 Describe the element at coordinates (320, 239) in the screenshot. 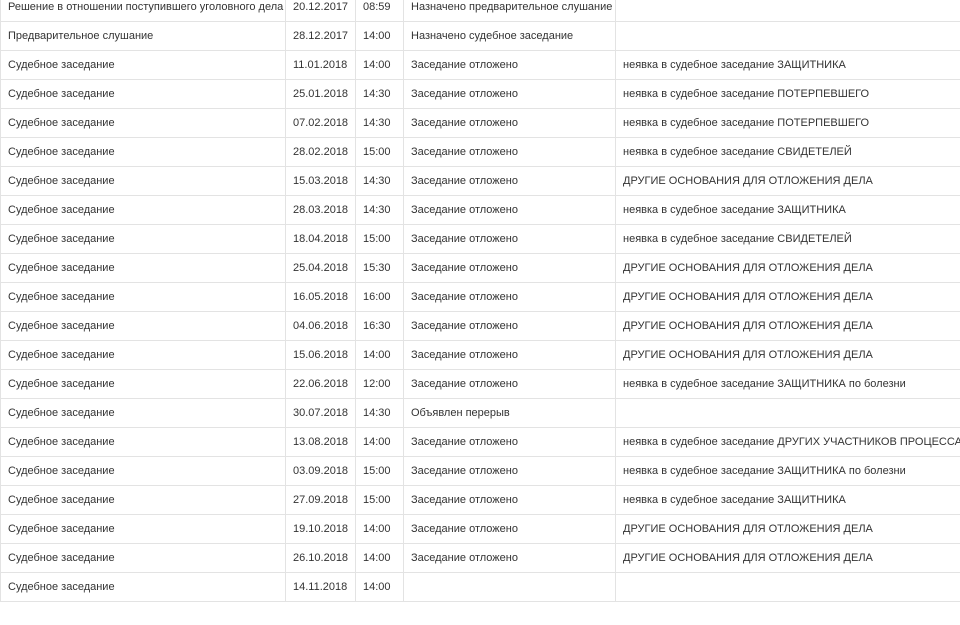

I see `event-date-cell: 18.04.2018` at that location.